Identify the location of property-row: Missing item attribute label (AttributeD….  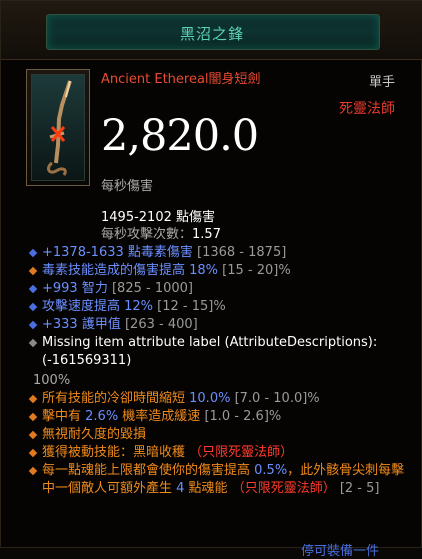
(218, 352).